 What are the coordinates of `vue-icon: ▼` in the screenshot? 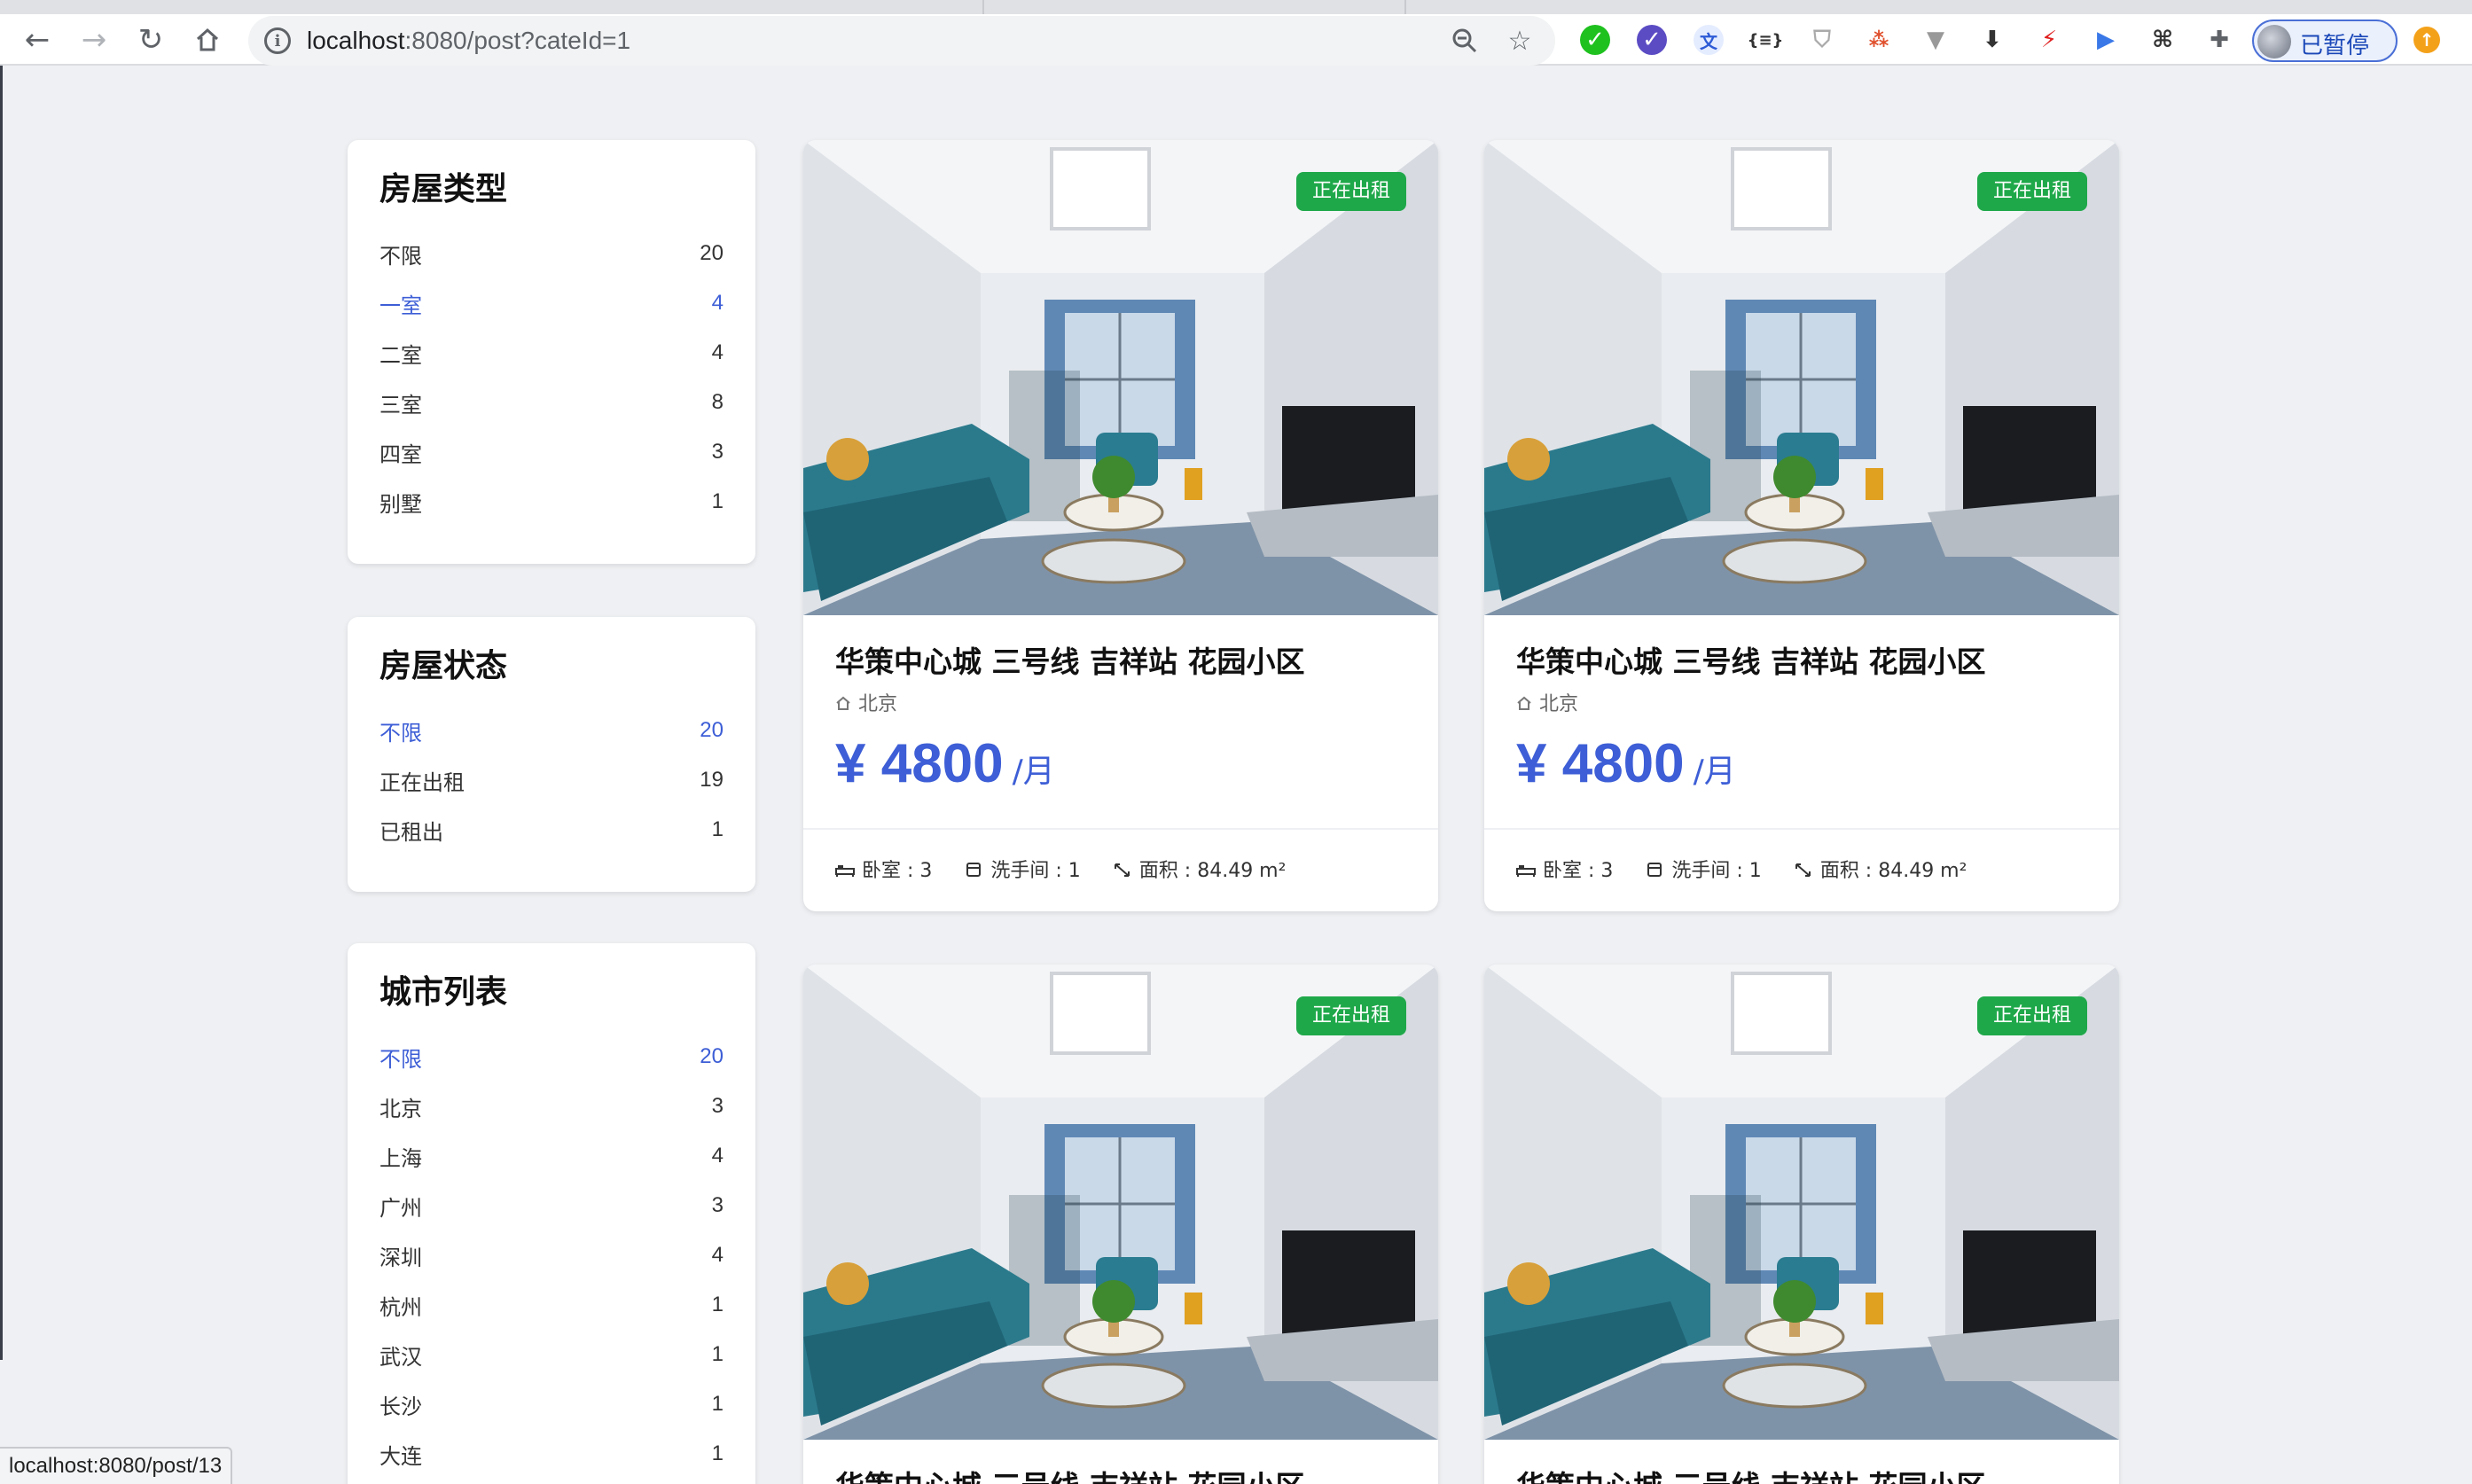 It's located at (1935, 40).